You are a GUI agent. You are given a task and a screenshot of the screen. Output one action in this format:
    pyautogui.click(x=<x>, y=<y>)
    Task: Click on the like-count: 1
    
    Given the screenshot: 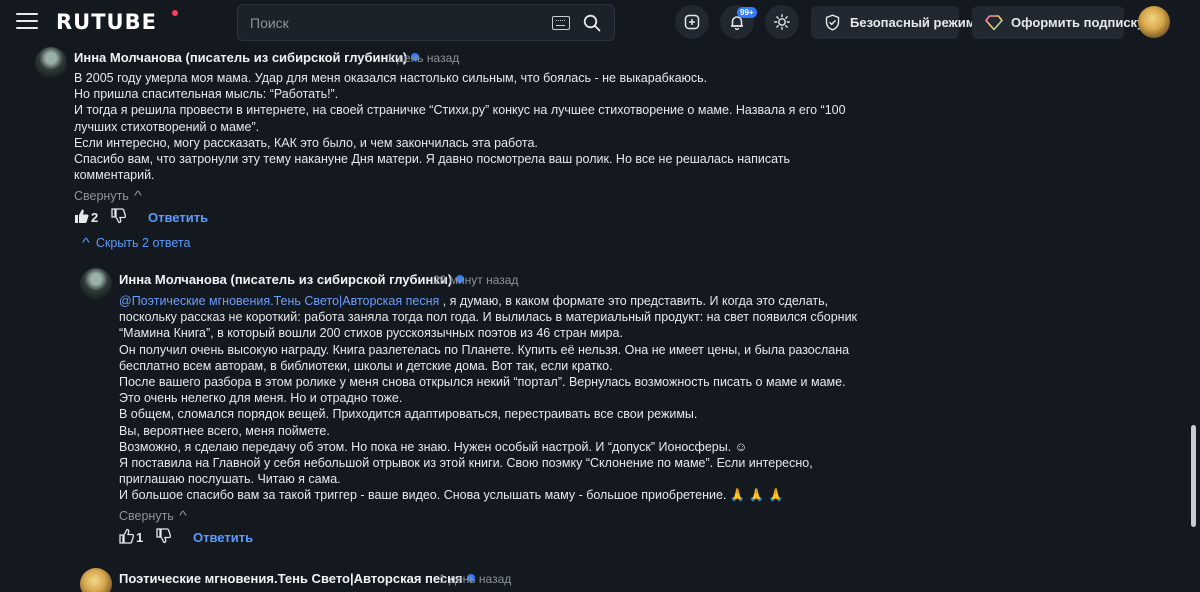 What is the action you would take?
    pyautogui.click(x=140, y=537)
    